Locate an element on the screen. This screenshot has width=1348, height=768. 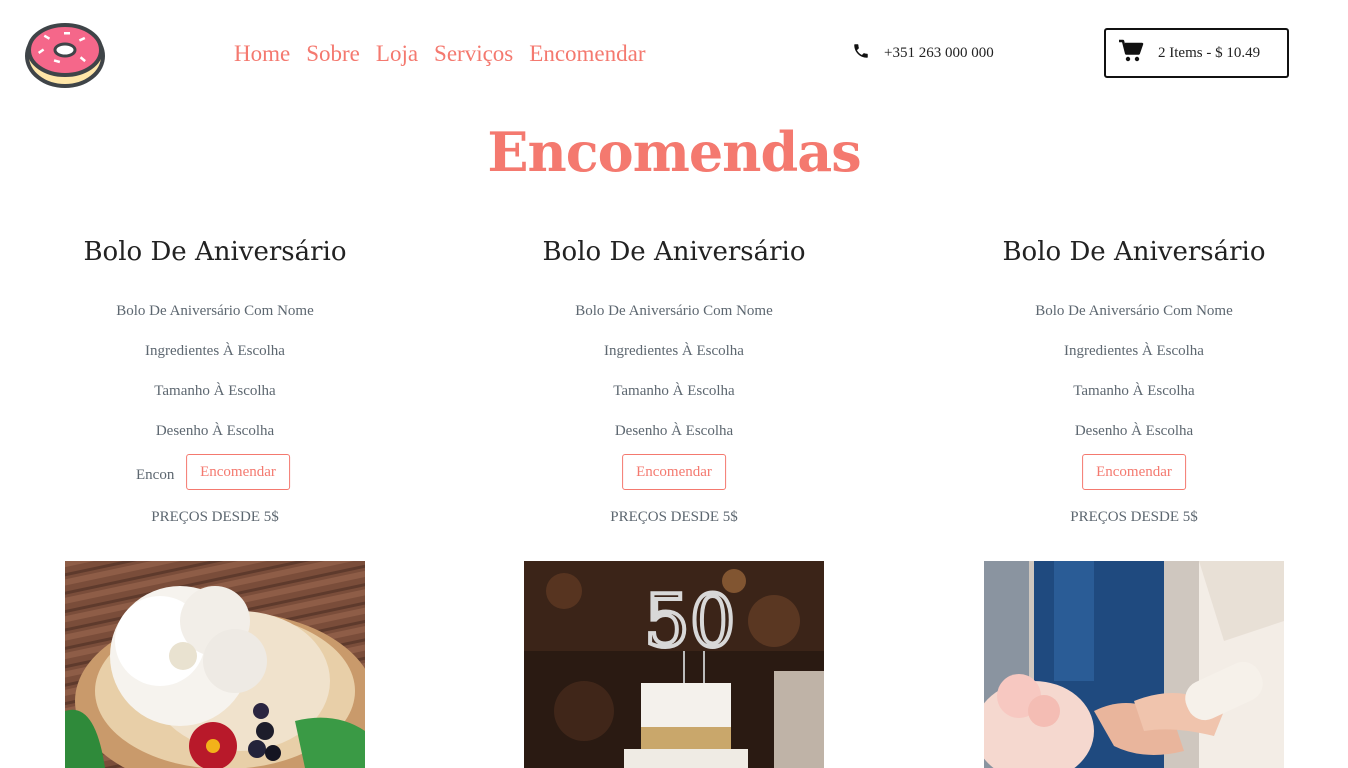
phone-contact: +351 263 000 000 is located at coordinates (923, 53).